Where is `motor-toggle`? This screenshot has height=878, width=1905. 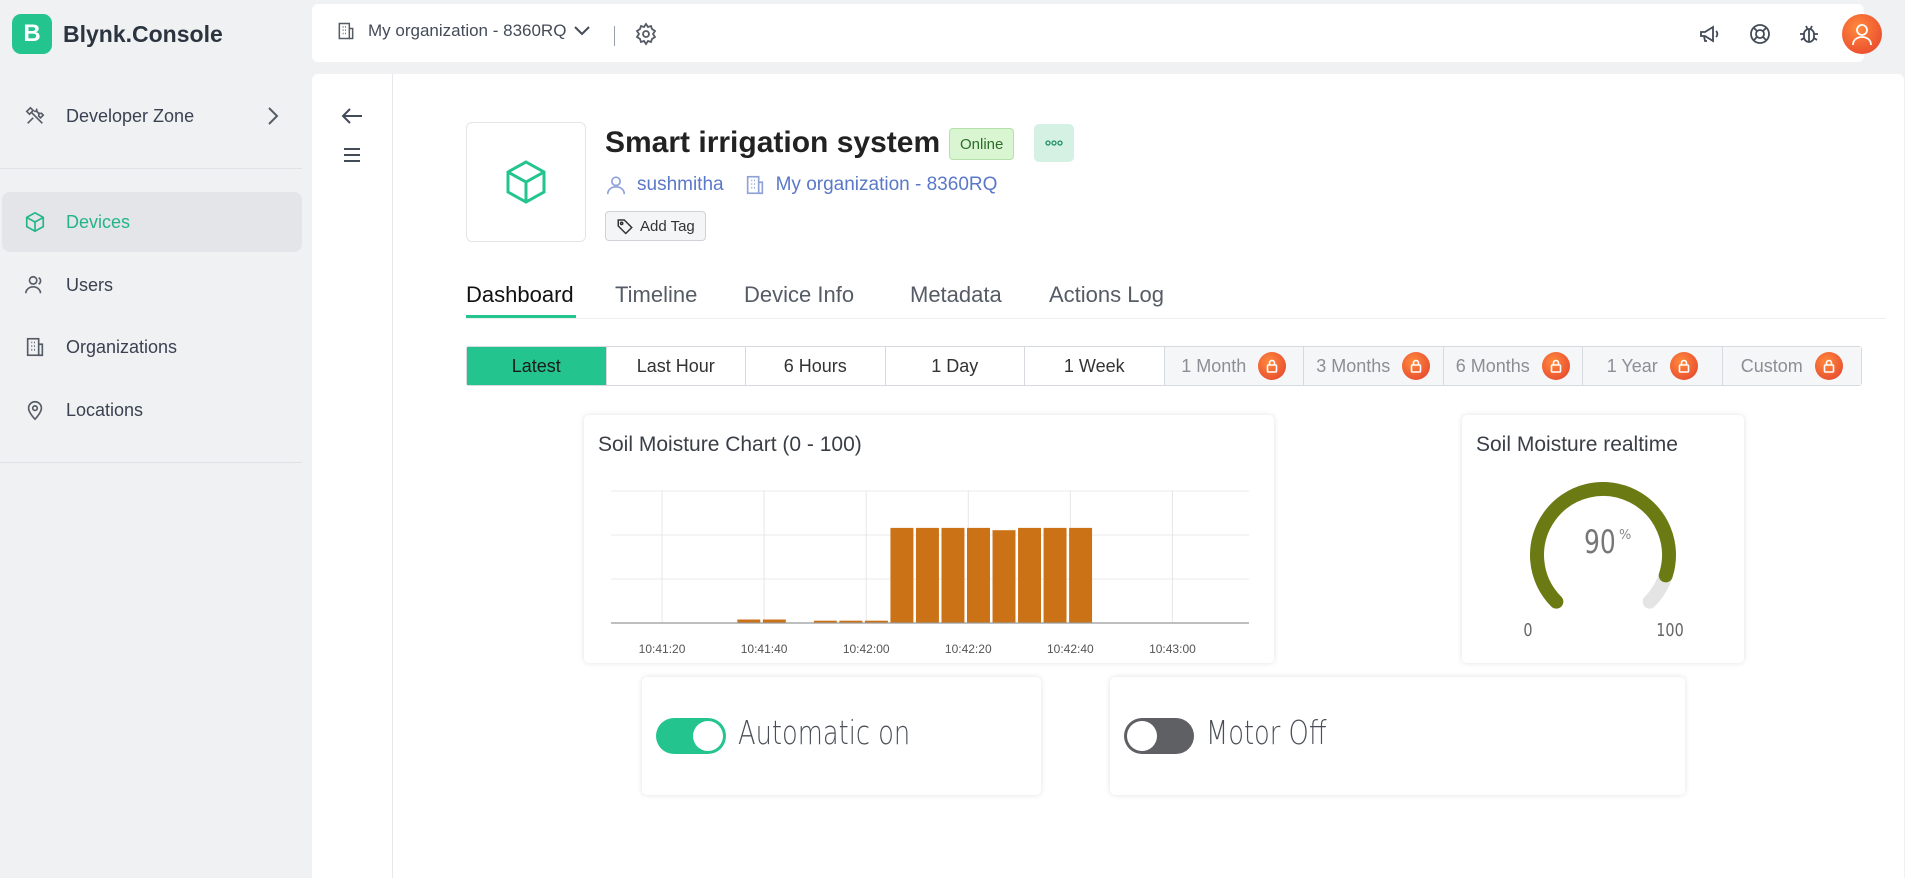 motor-toggle is located at coordinates (1159, 736).